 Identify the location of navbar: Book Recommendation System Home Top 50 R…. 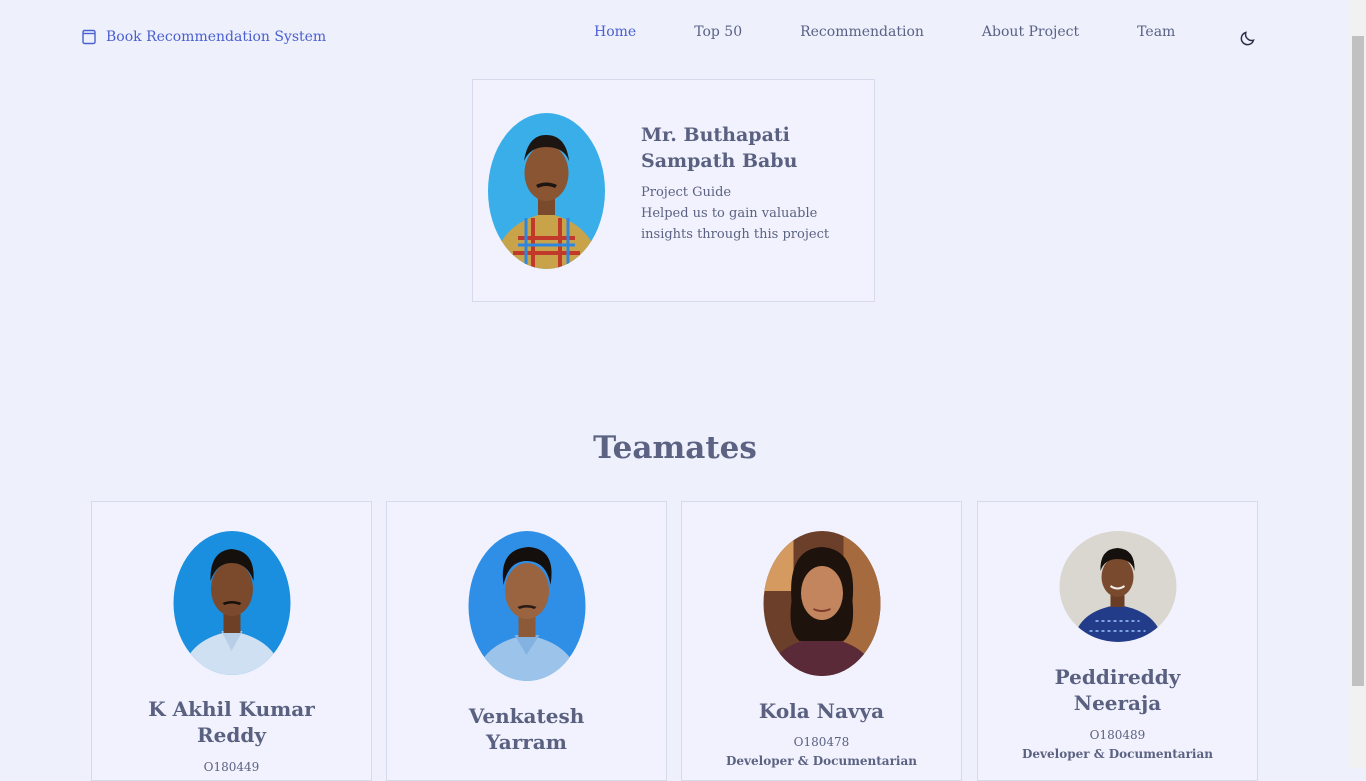
(675, 35).